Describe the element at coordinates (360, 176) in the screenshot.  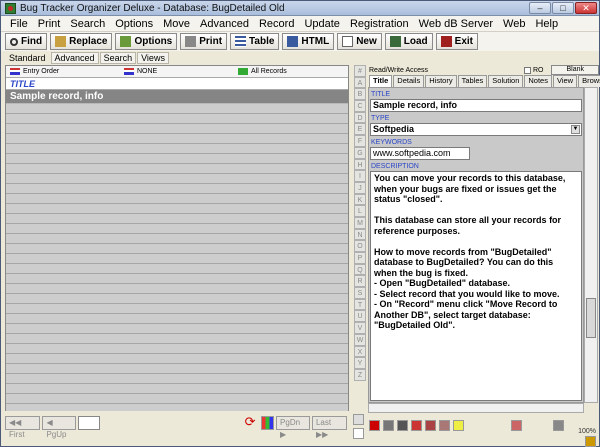
I see `alpha-index-i: I` at that location.